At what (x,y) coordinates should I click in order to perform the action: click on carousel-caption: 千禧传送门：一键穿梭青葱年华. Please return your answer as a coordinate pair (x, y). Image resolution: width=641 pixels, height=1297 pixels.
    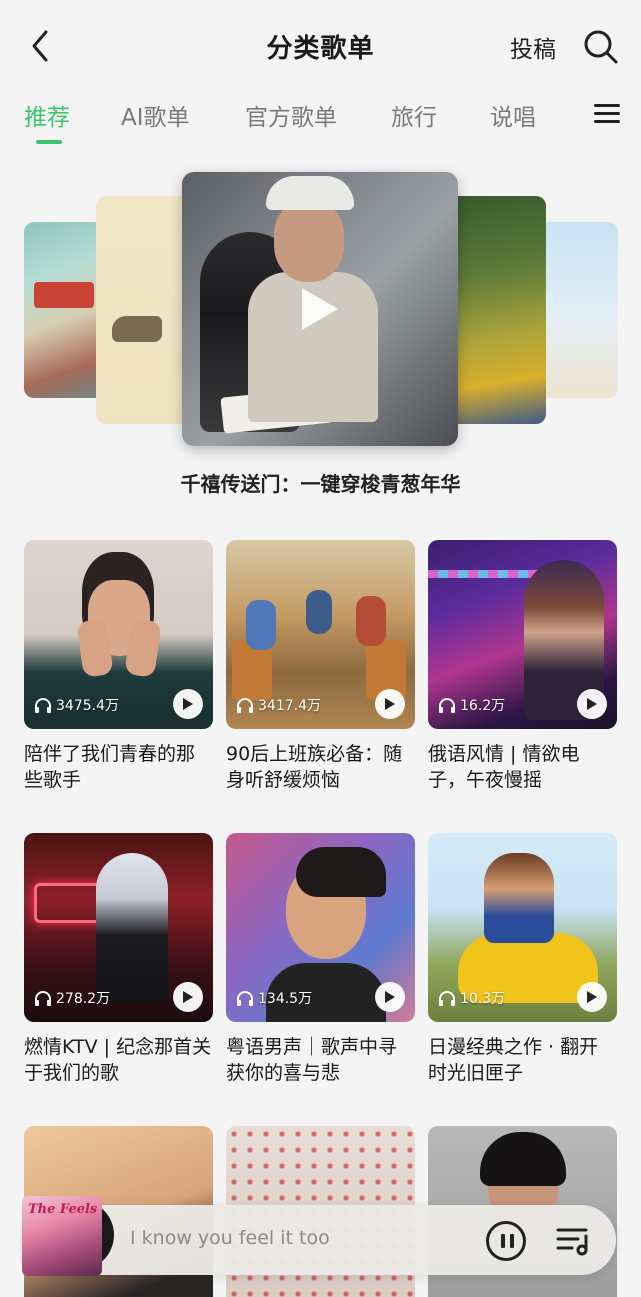
    Looking at the image, I should click on (320, 484).